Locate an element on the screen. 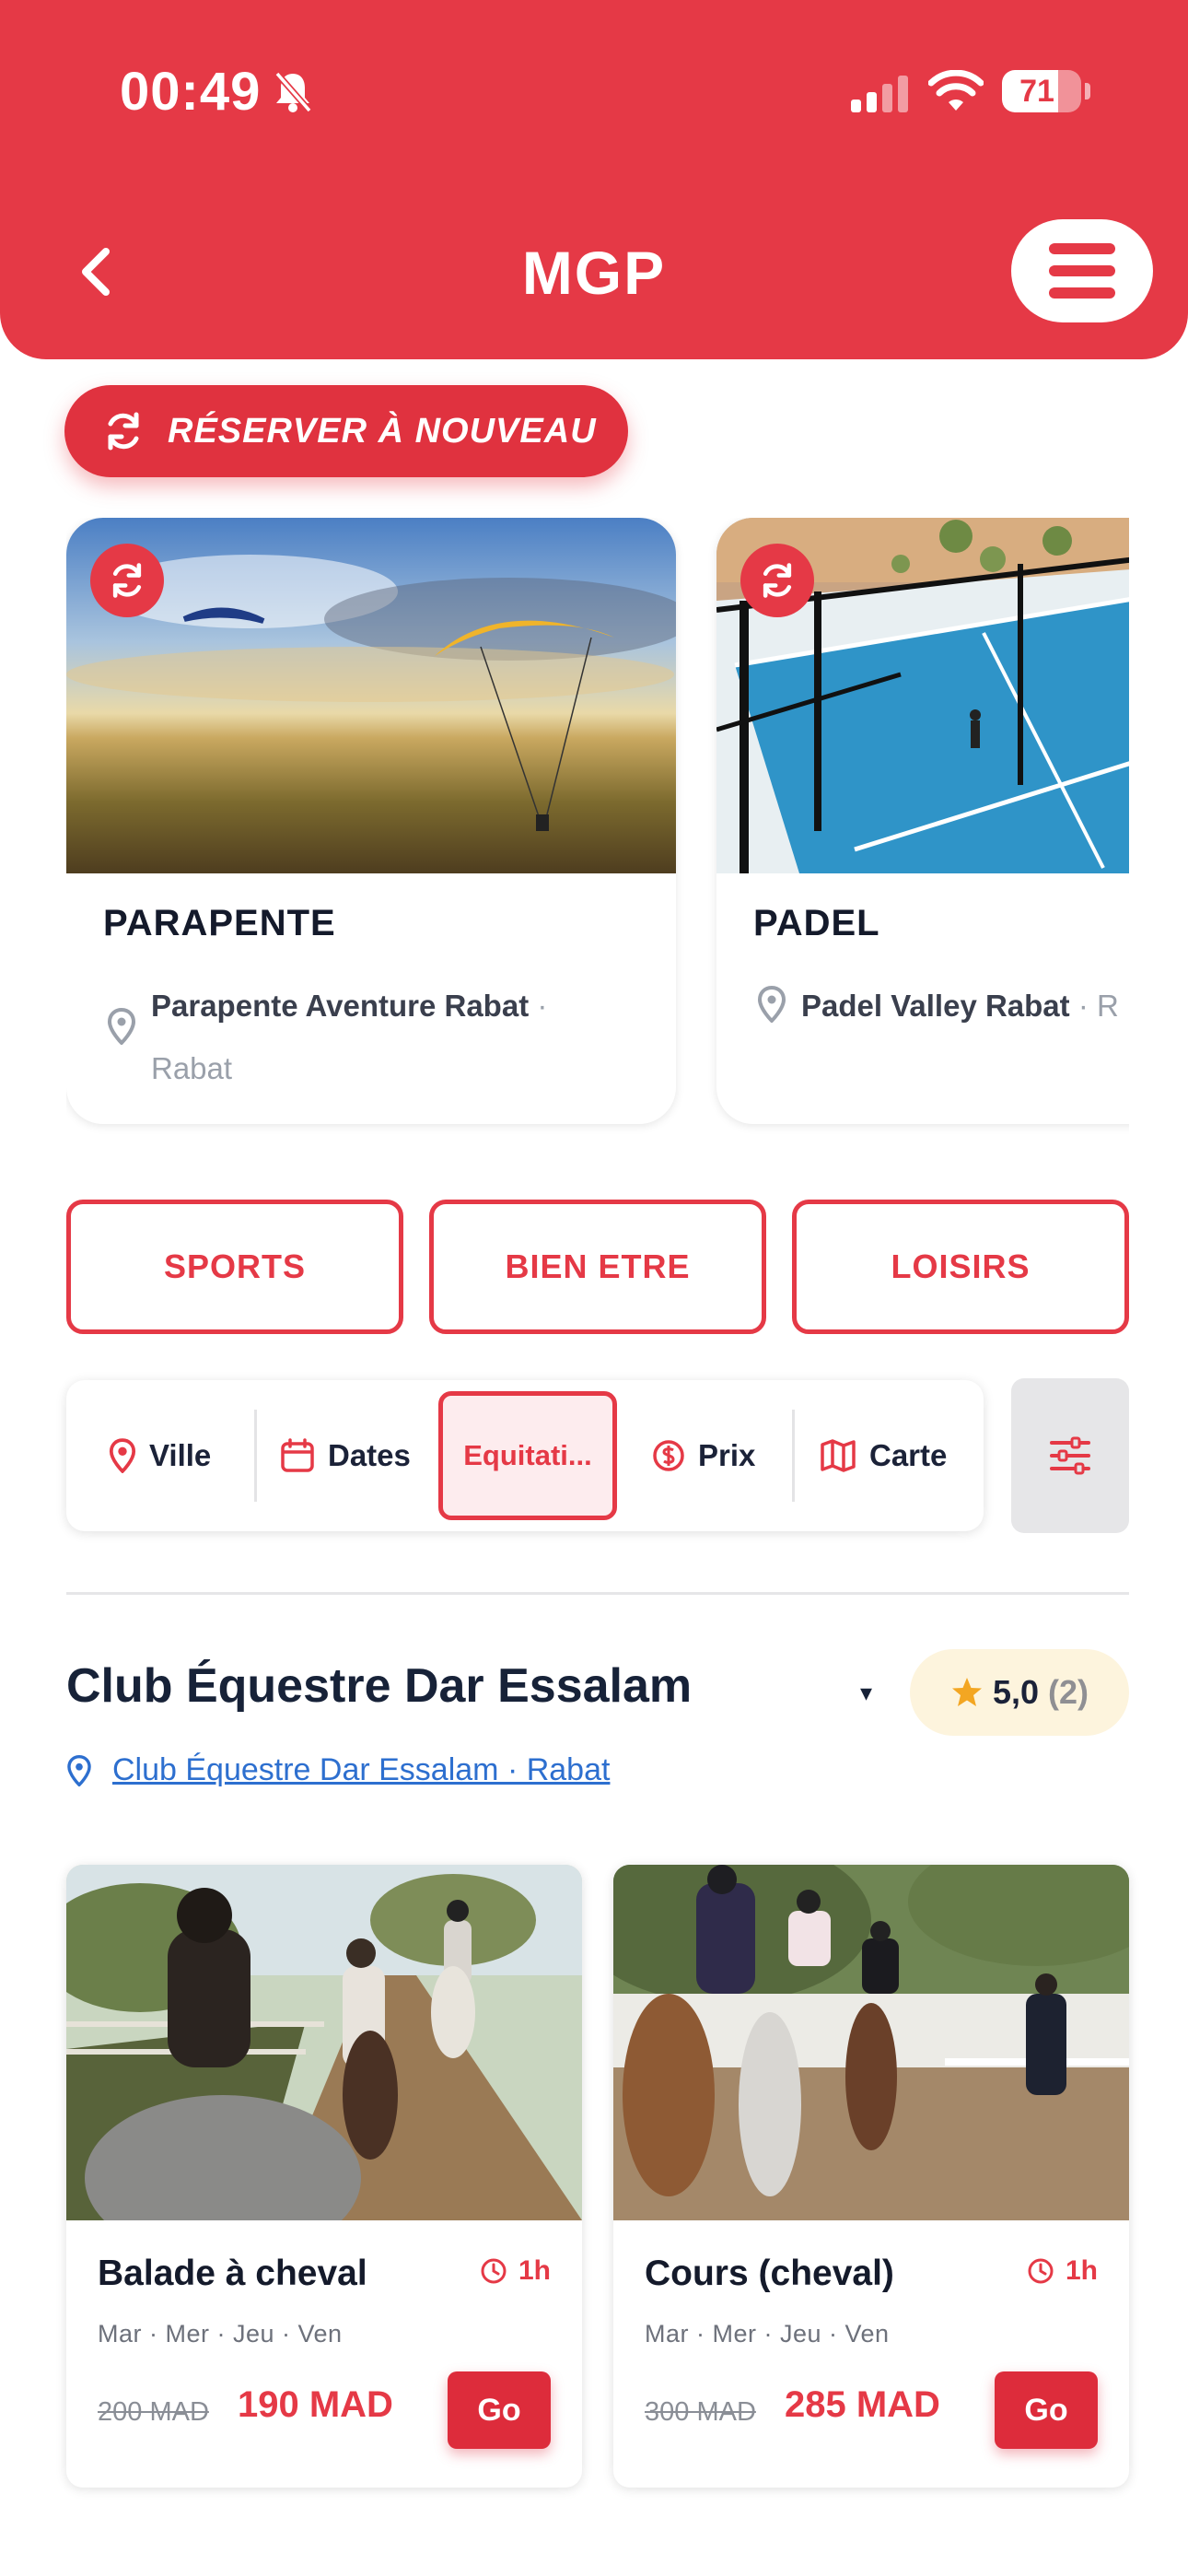  star-icon is located at coordinates (967, 1692).